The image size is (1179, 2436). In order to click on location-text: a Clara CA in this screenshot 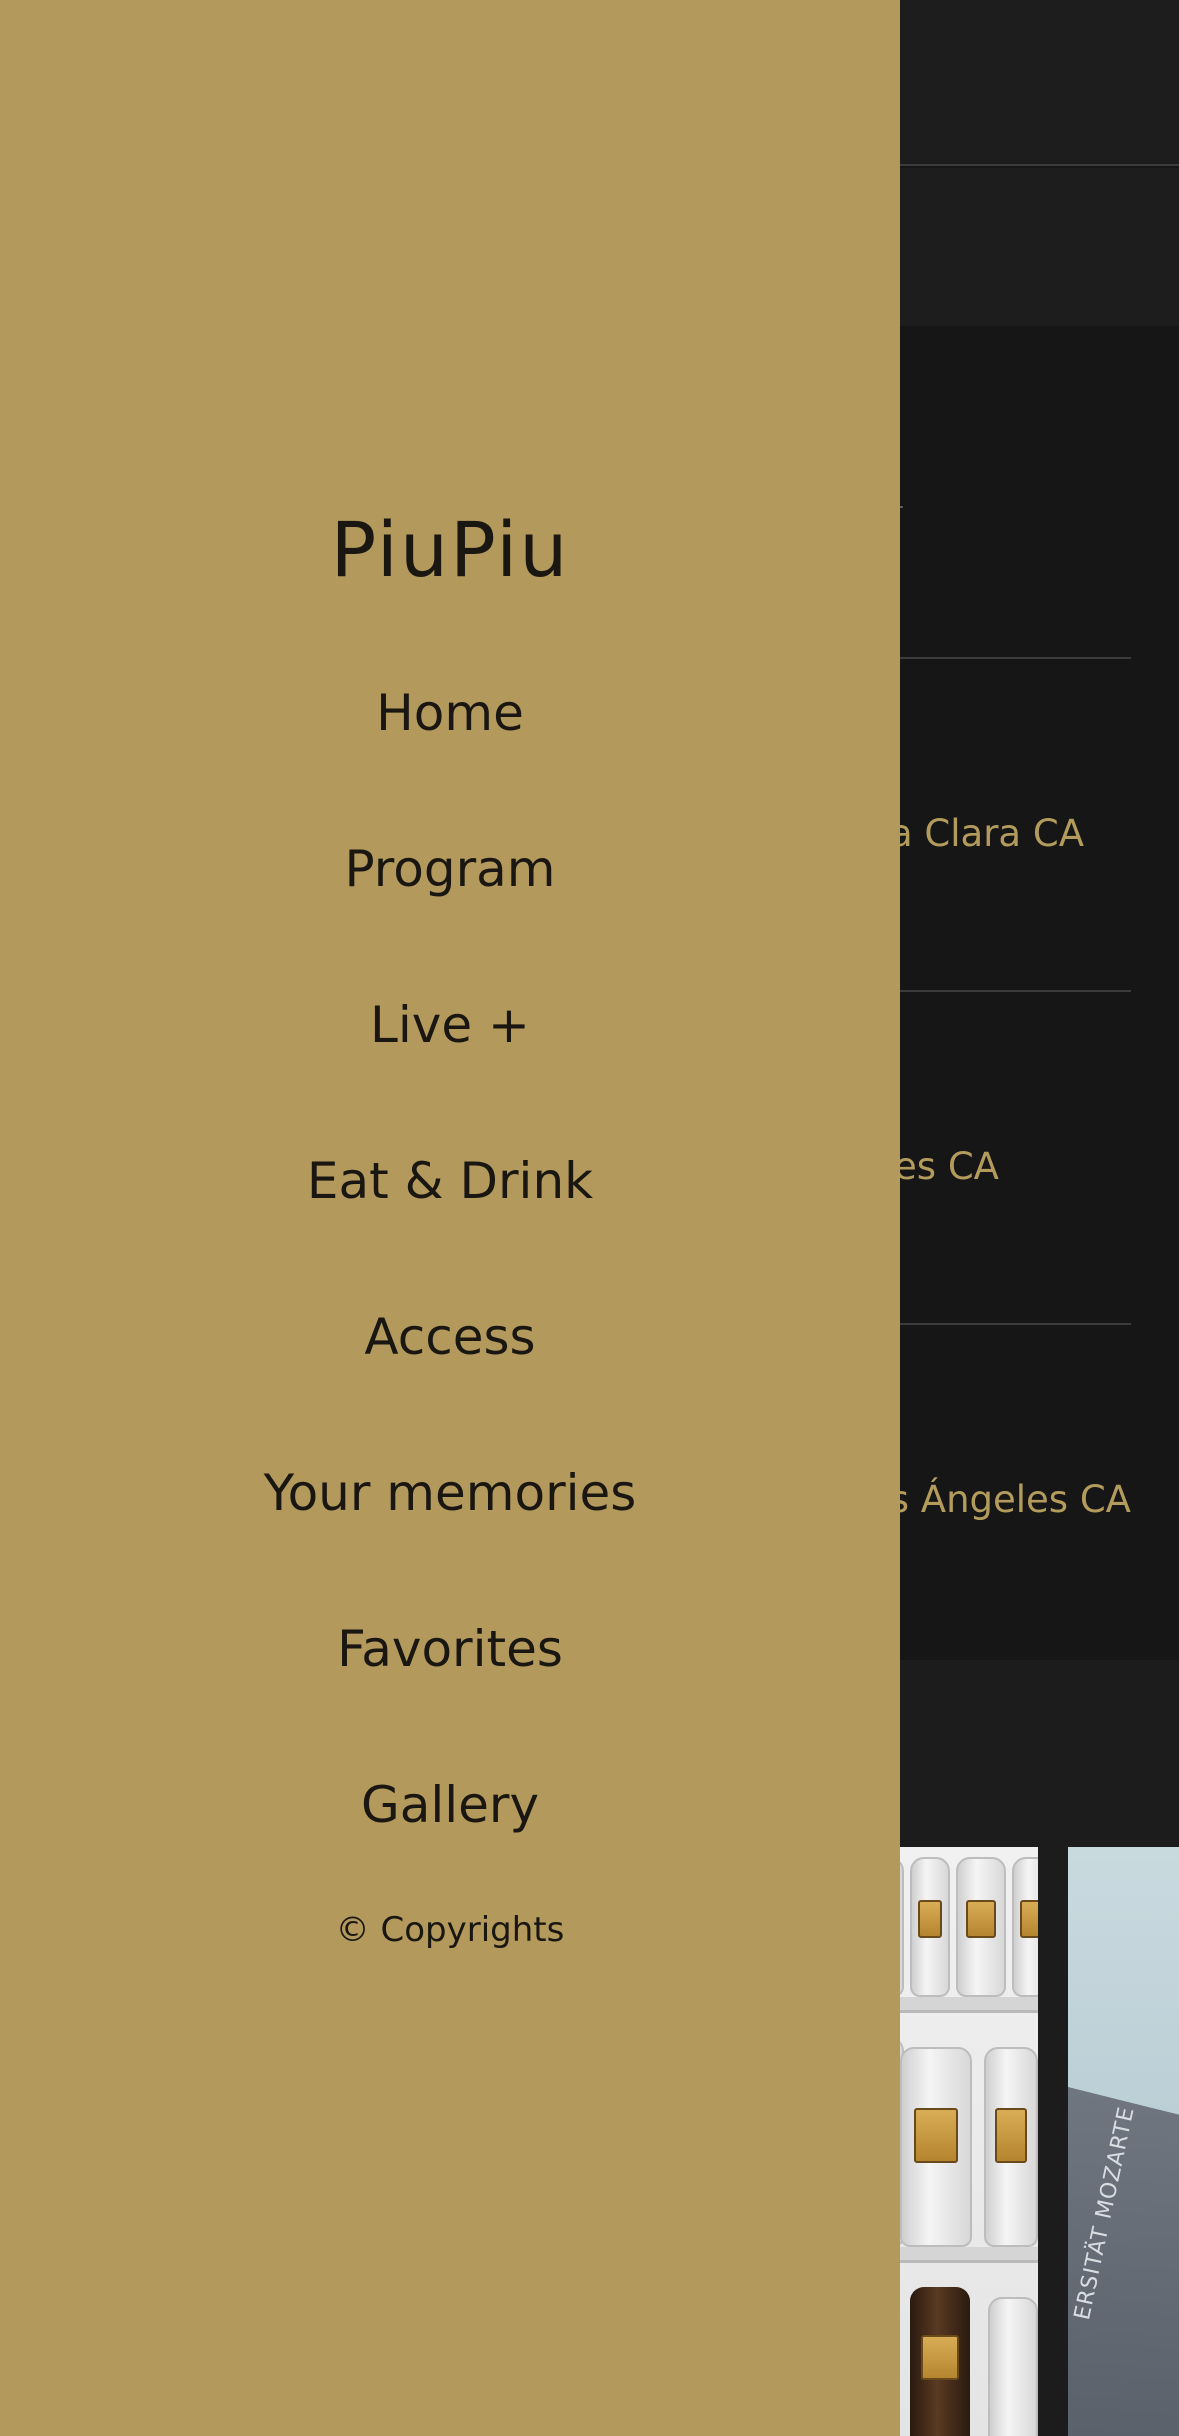, I will do `click(987, 833)`.